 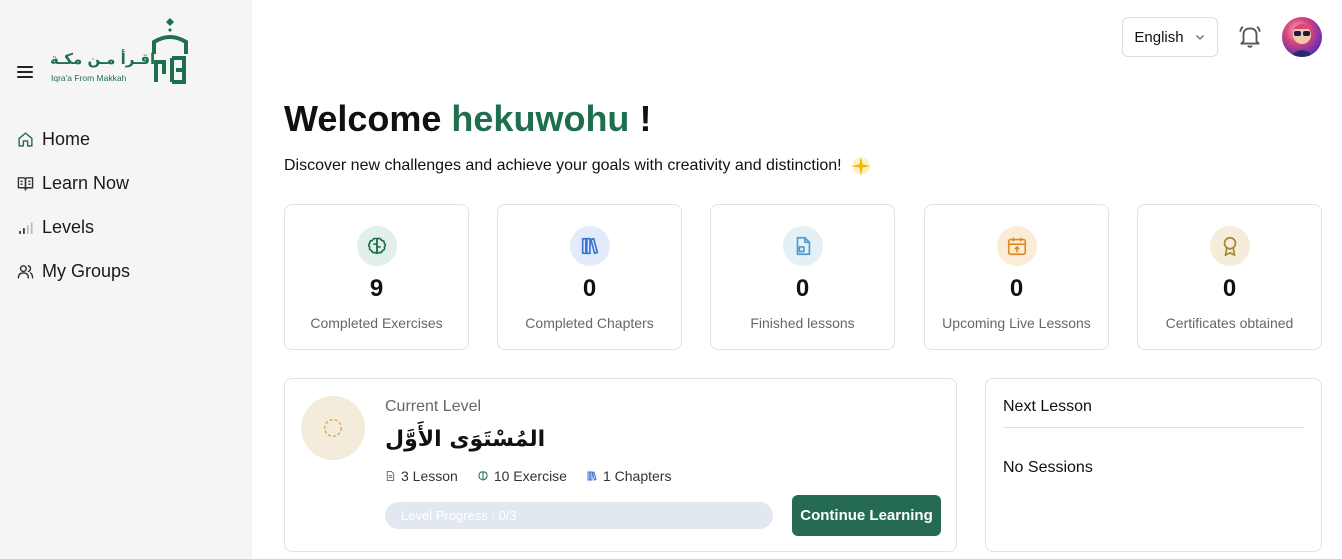 I want to click on sidebar-nav: Home Learn Now Levels My Groups, so click(x=126, y=205).